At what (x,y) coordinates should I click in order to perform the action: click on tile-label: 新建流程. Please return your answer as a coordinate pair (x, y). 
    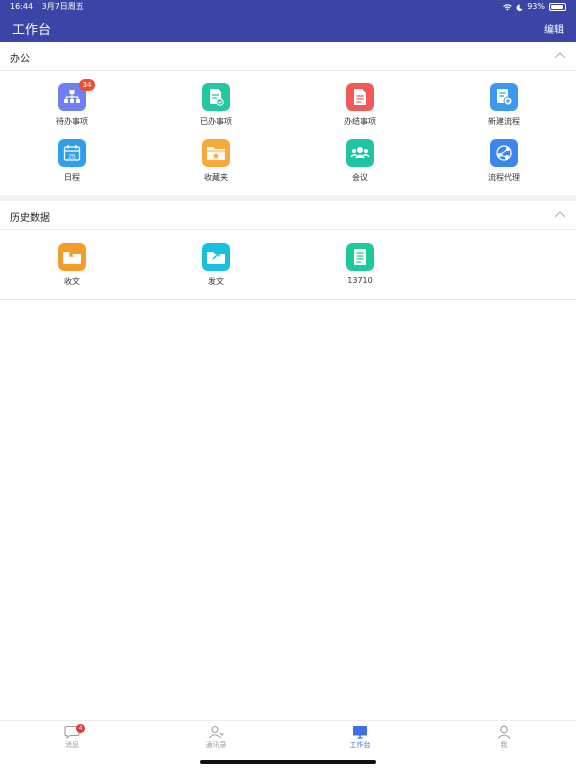
    Looking at the image, I should click on (504, 121).